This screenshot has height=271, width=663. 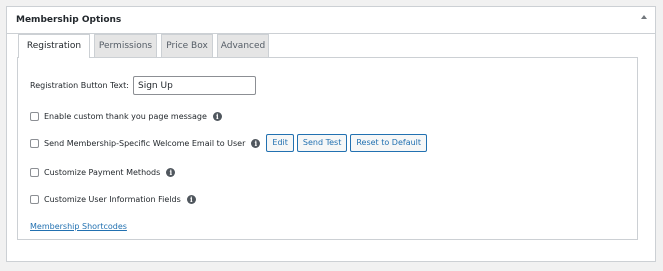 What do you see at coordinates (34, 143) in the screenshot?
I see `welcome-email-checkbox` at bounding box center [34, 143].